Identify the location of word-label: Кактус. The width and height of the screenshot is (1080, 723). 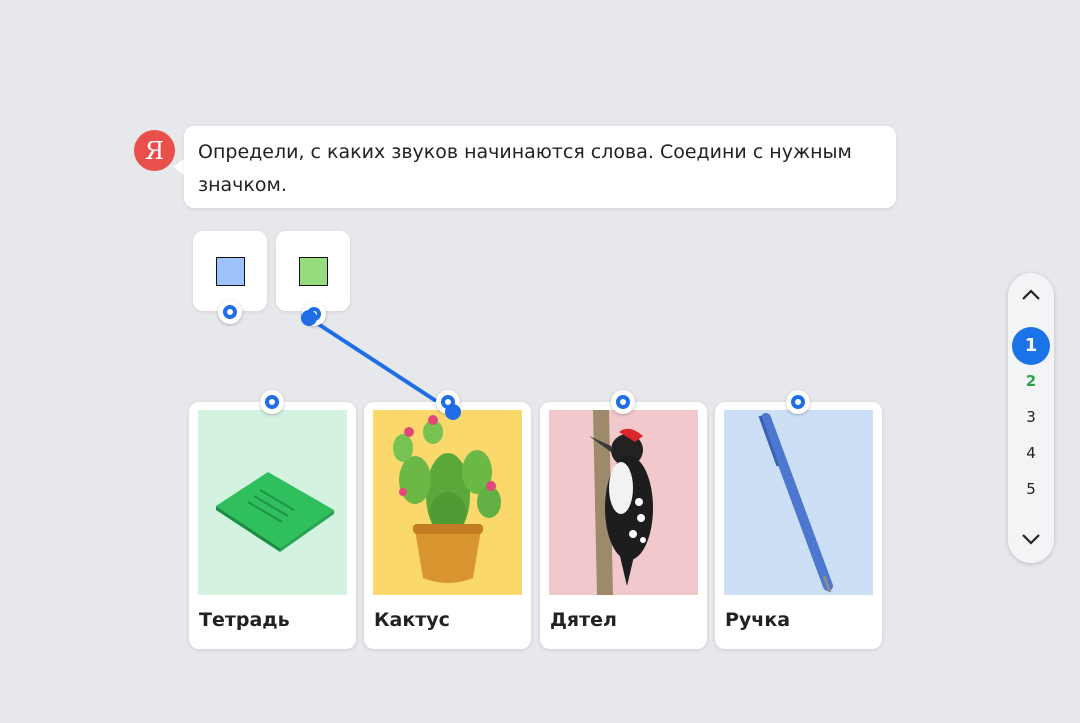
(412, 620).